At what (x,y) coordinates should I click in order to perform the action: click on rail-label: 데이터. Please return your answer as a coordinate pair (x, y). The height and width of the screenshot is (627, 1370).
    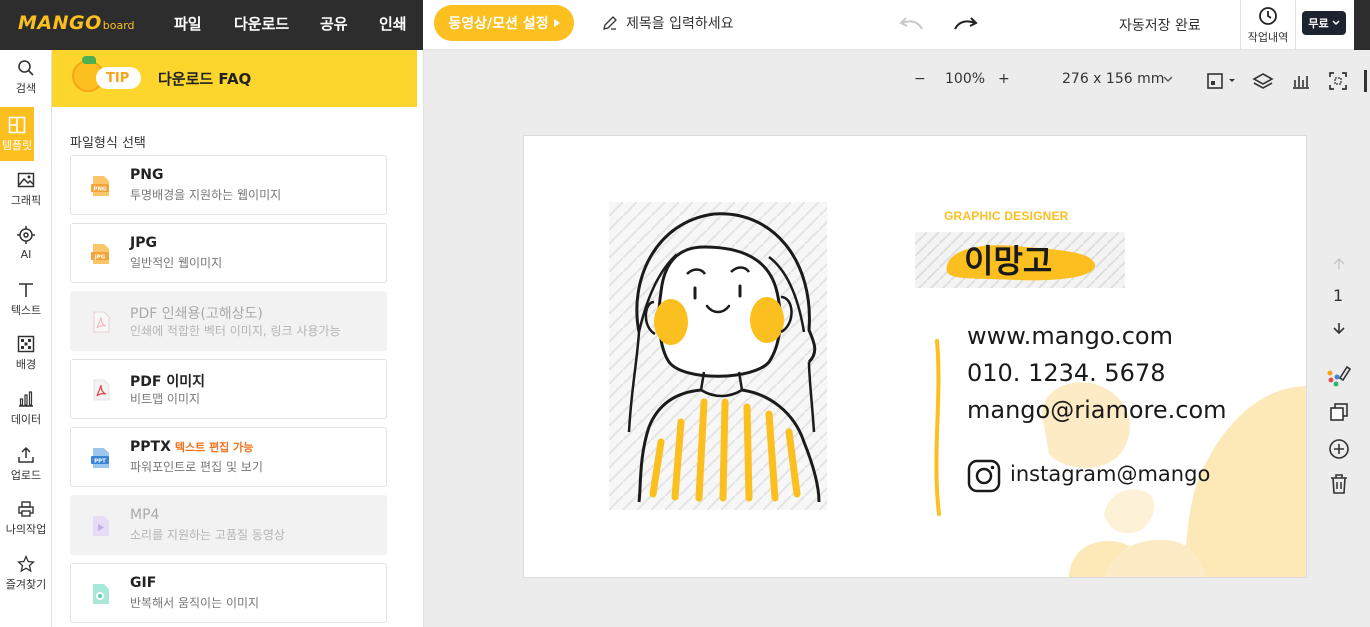
    Looking at the image, I should click on (26, 419).